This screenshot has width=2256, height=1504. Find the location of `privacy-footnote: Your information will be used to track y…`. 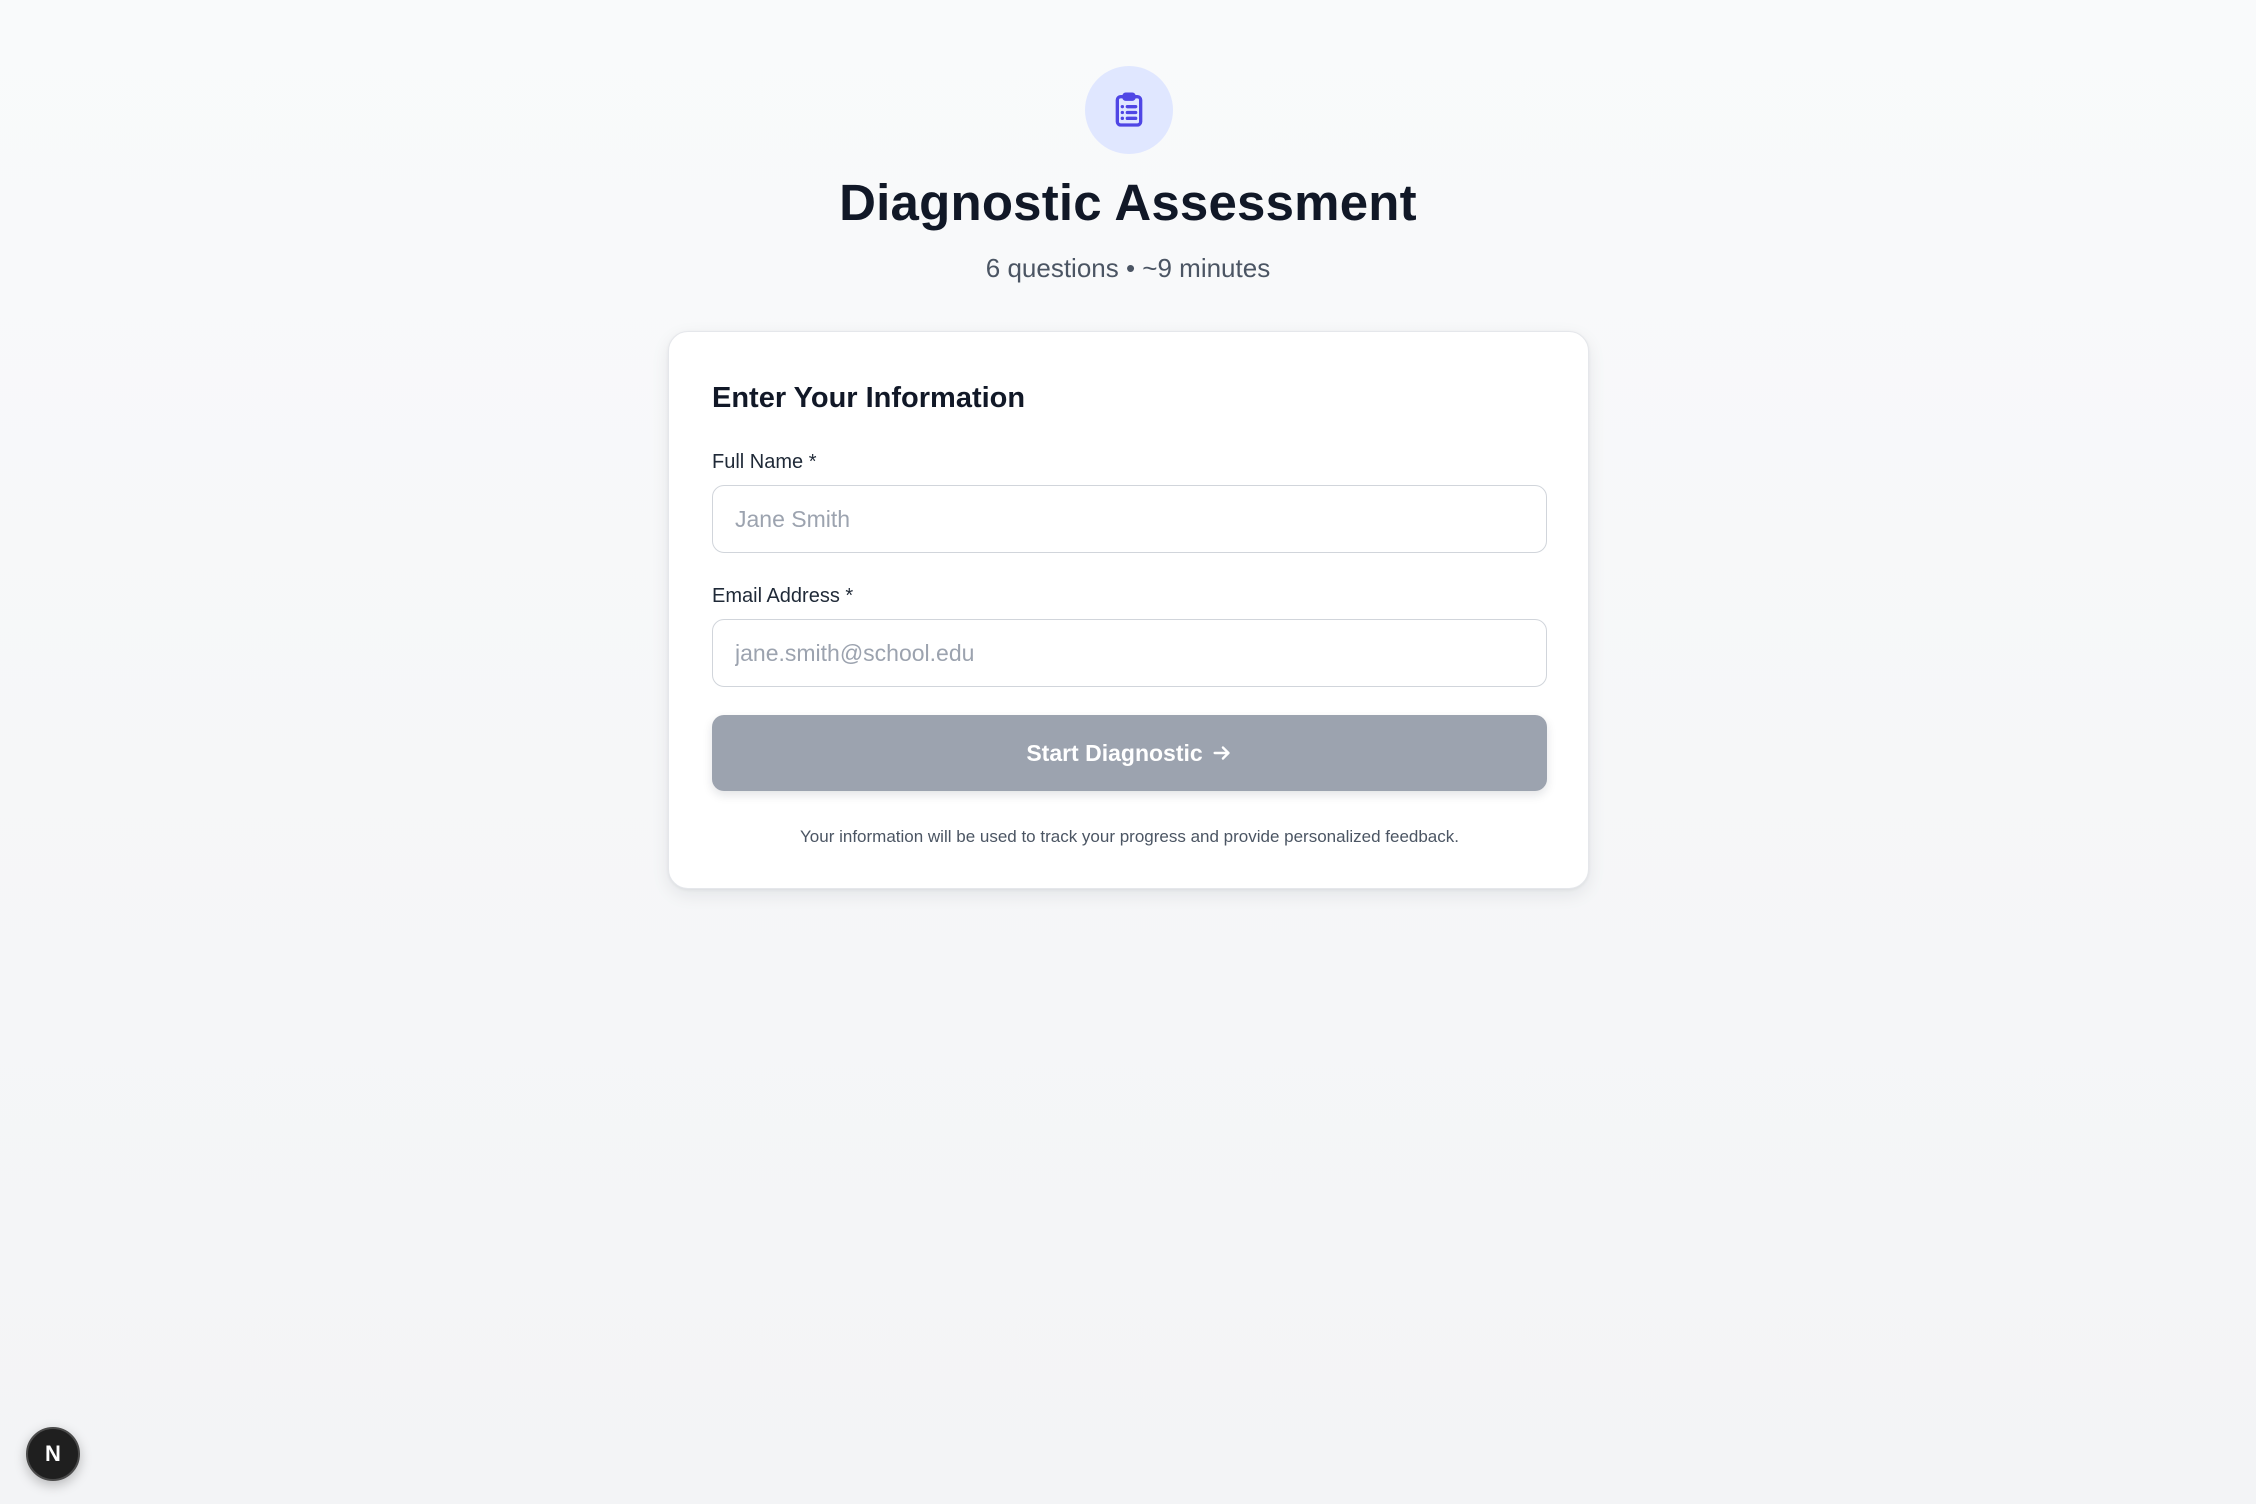

privacy-footnote: Your information will be used to track y… is located at coordinates (1129, 836).